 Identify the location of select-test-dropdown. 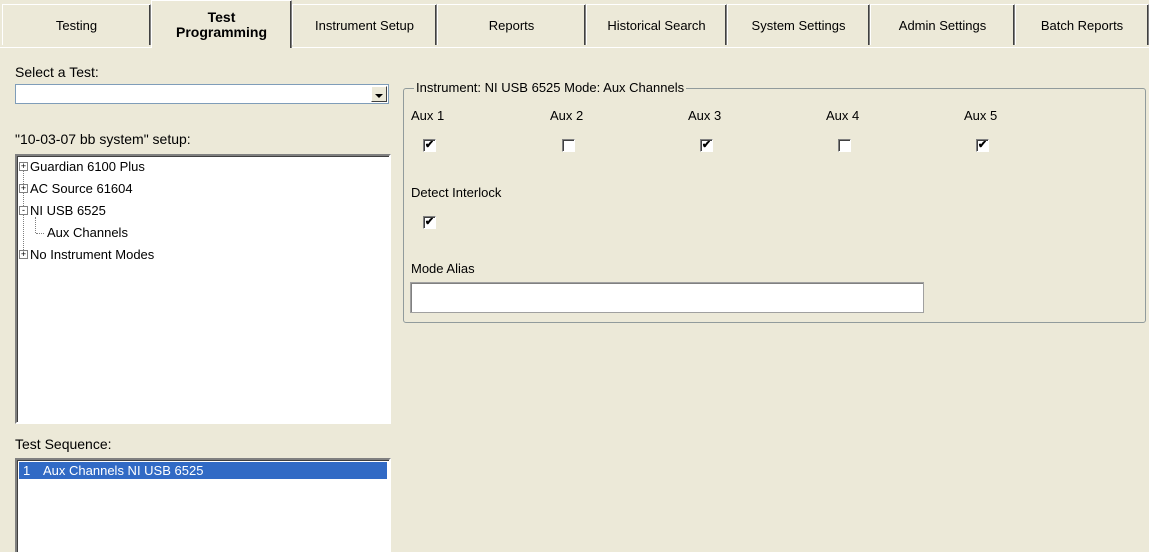
(202, 94).